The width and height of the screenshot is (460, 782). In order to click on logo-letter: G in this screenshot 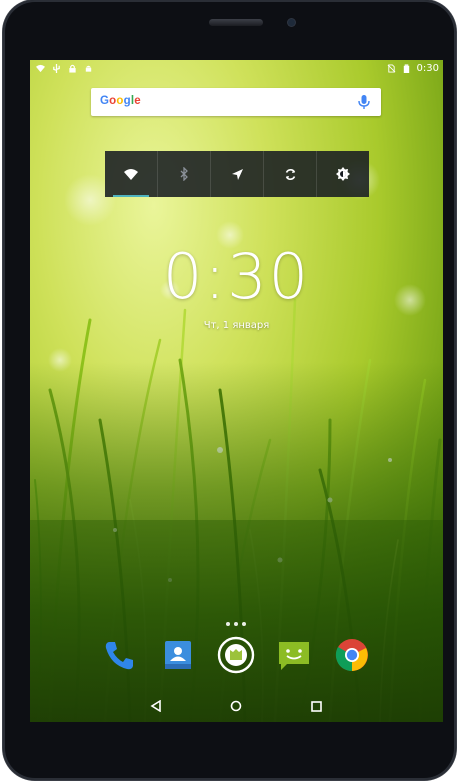, I will do `click(105, 101)`.